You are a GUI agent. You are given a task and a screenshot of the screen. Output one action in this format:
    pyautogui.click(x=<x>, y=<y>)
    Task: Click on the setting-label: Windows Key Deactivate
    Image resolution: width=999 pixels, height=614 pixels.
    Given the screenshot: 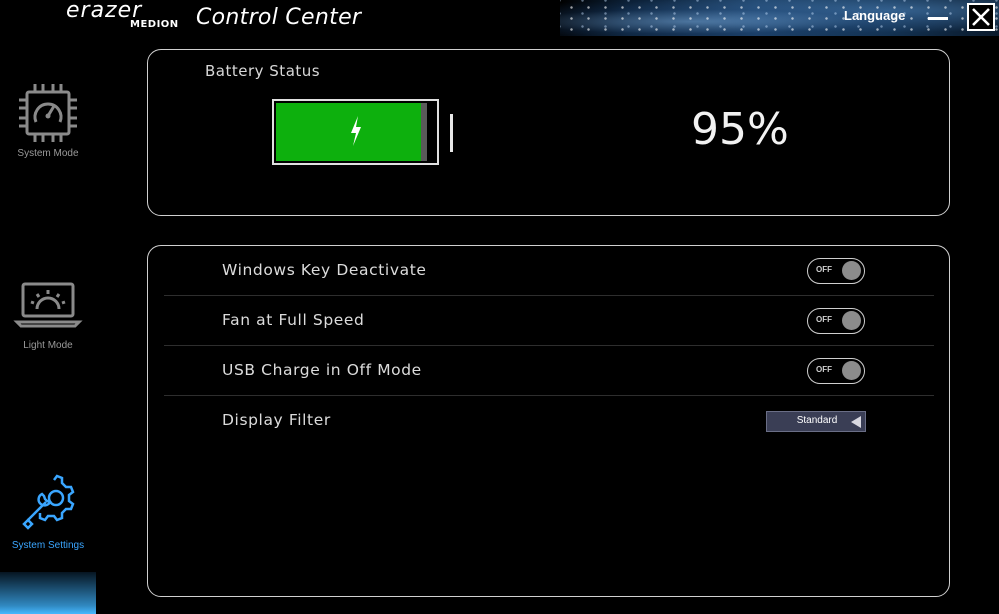 What is the action you would take?
    pyautogui.click(x=324, y=270)
    